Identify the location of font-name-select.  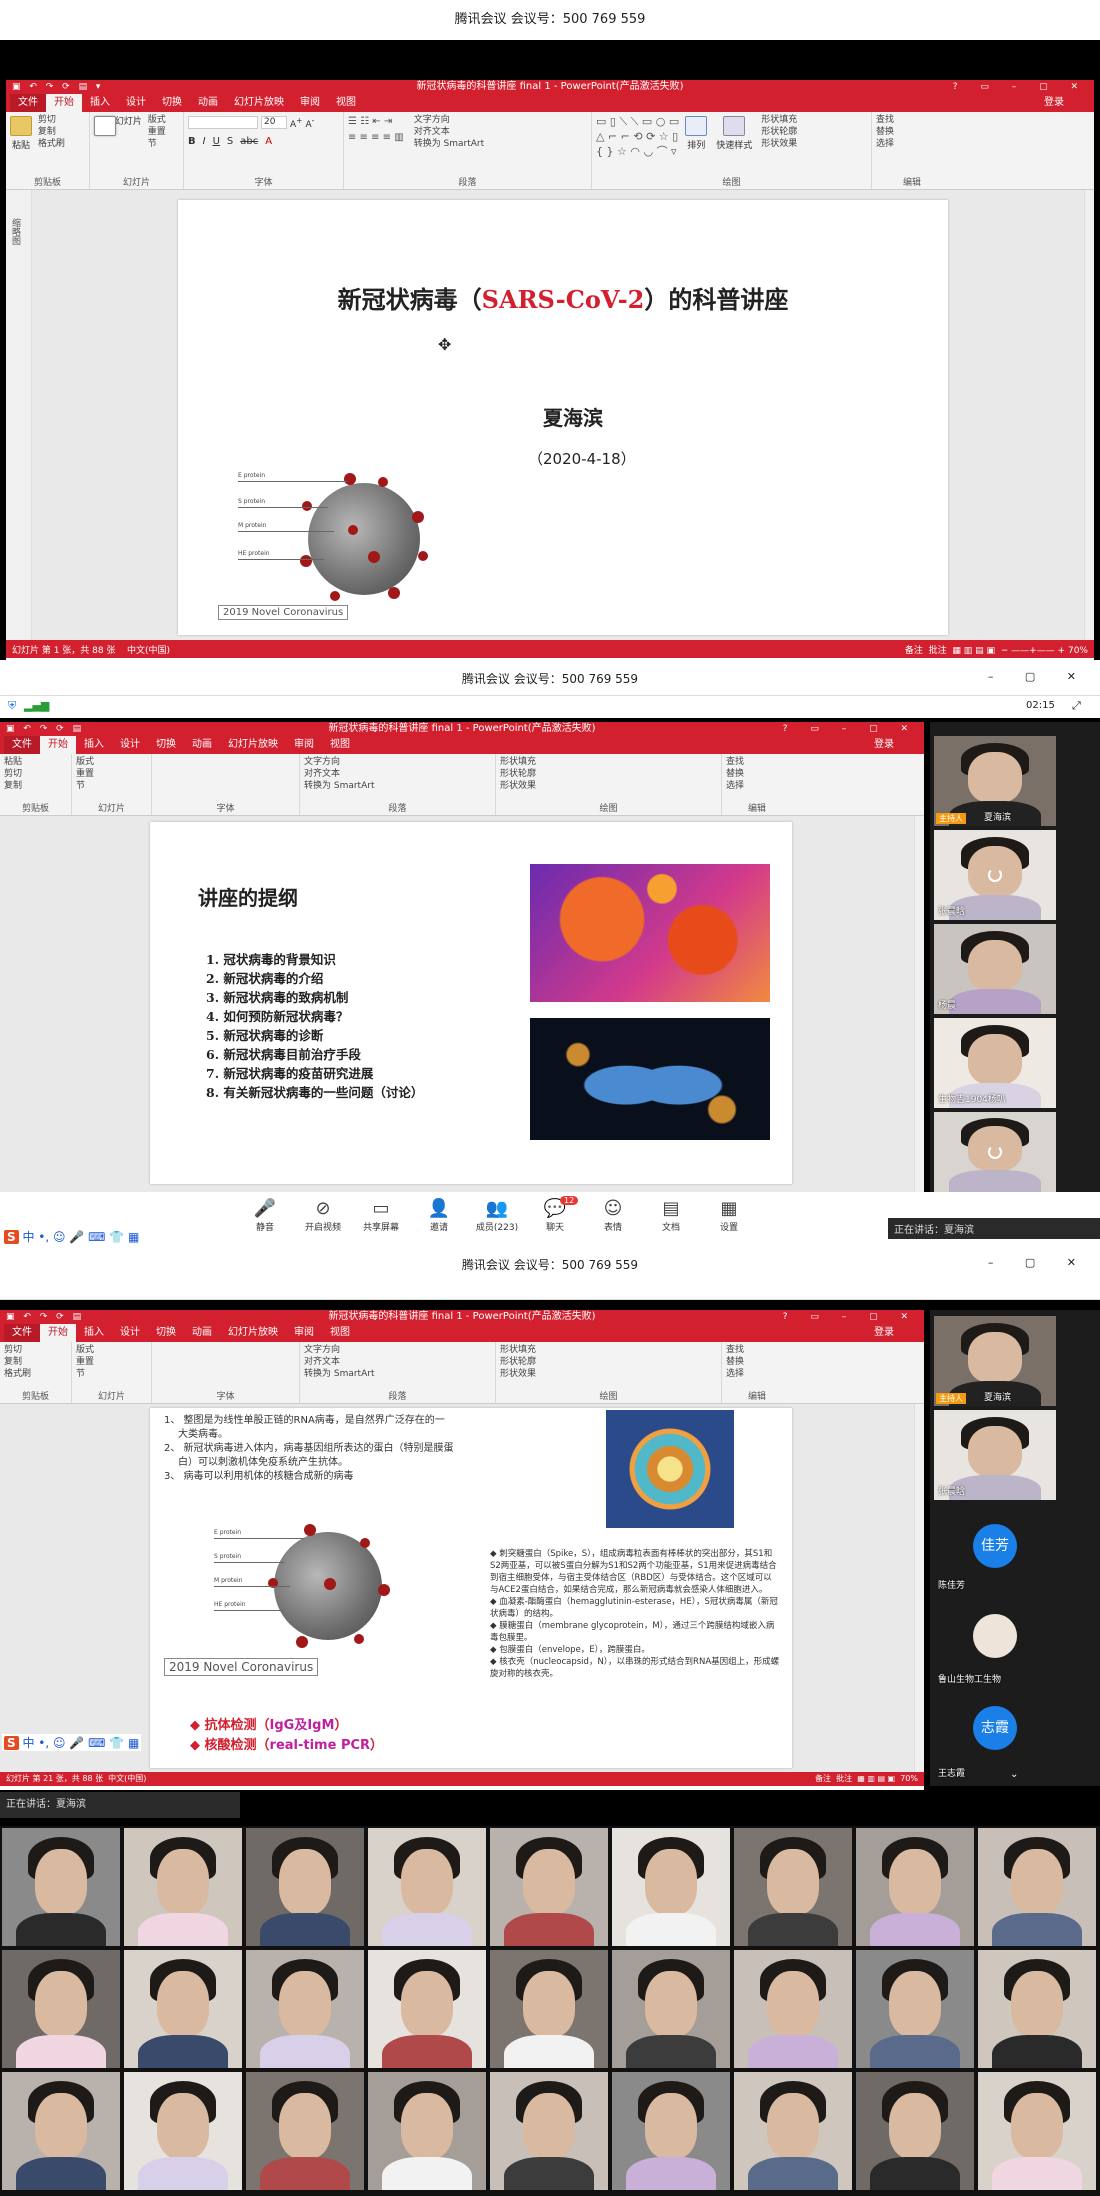
(223, 122).